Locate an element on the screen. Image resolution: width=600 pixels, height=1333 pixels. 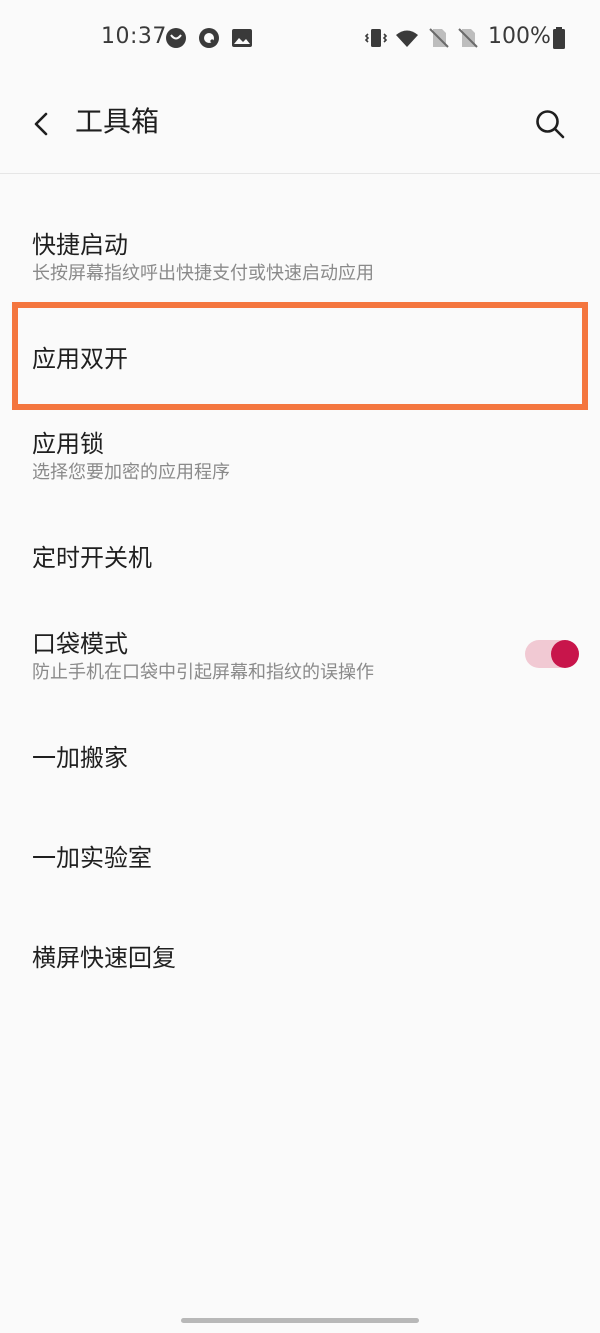
list-item-landscape-quick-reply: 横屏快速回复 is located at coordinates (300, 955).